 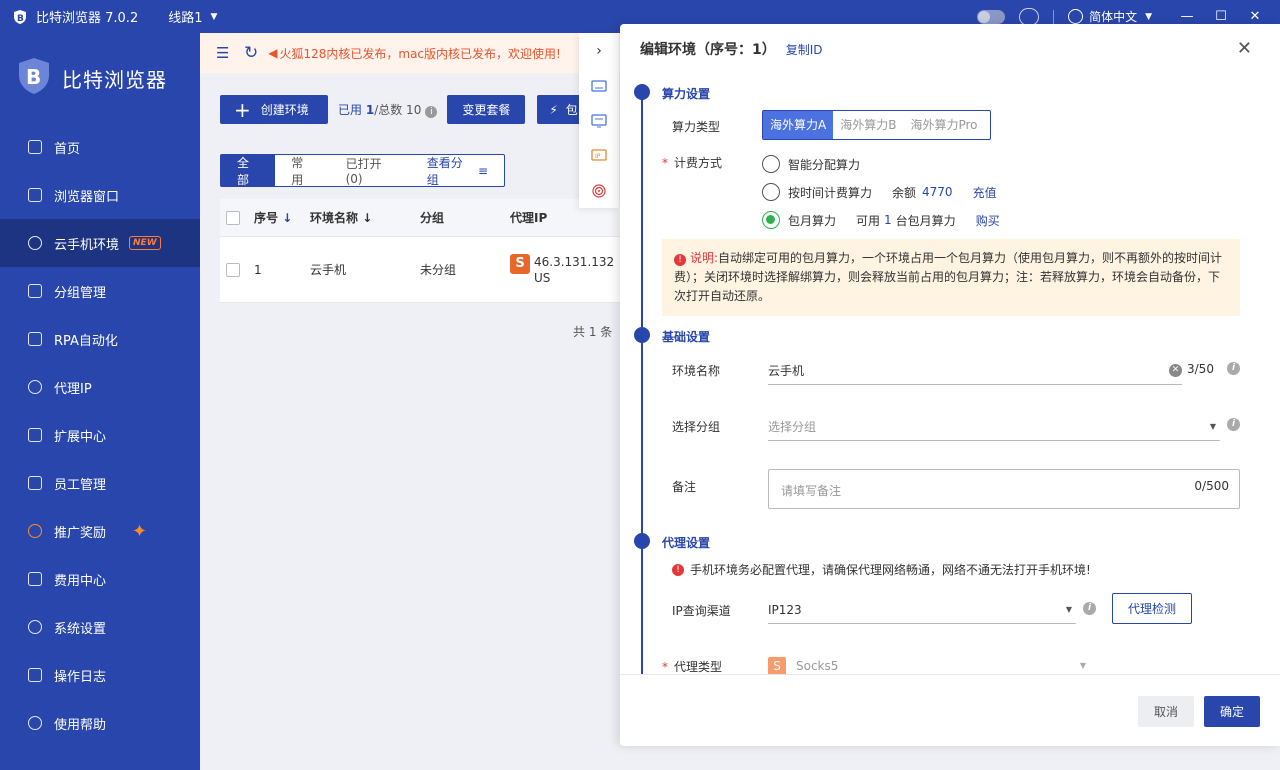 I want to click on users-icon, so click(x=35, y=483).